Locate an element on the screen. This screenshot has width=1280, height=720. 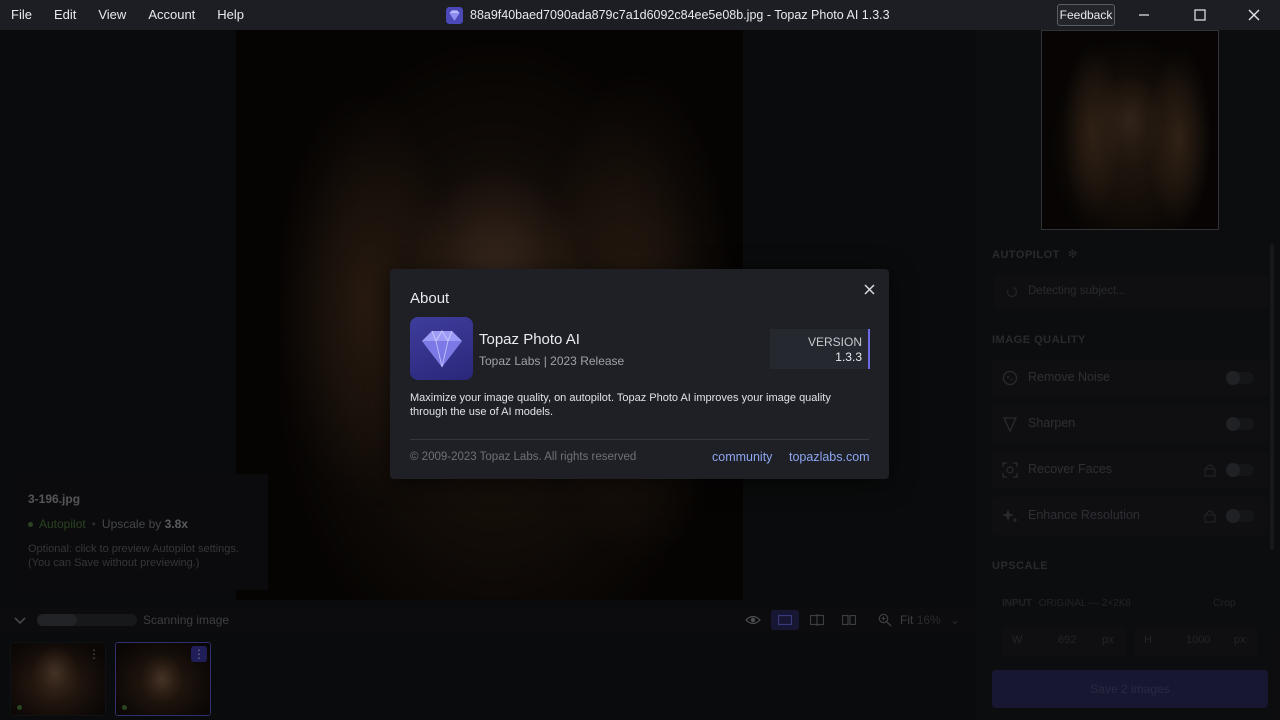
minimize-button is located at coordinates (1144, 15).